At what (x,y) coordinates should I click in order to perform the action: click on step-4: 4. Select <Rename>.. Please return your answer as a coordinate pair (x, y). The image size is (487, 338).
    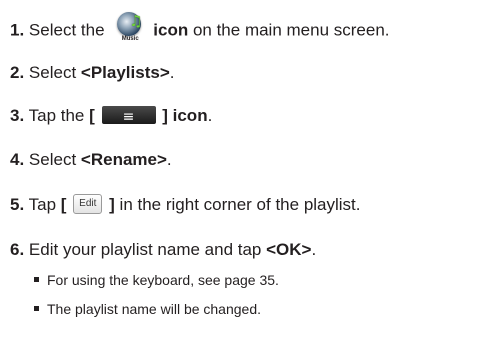
    Looking at the image, I should click on (91, 160).